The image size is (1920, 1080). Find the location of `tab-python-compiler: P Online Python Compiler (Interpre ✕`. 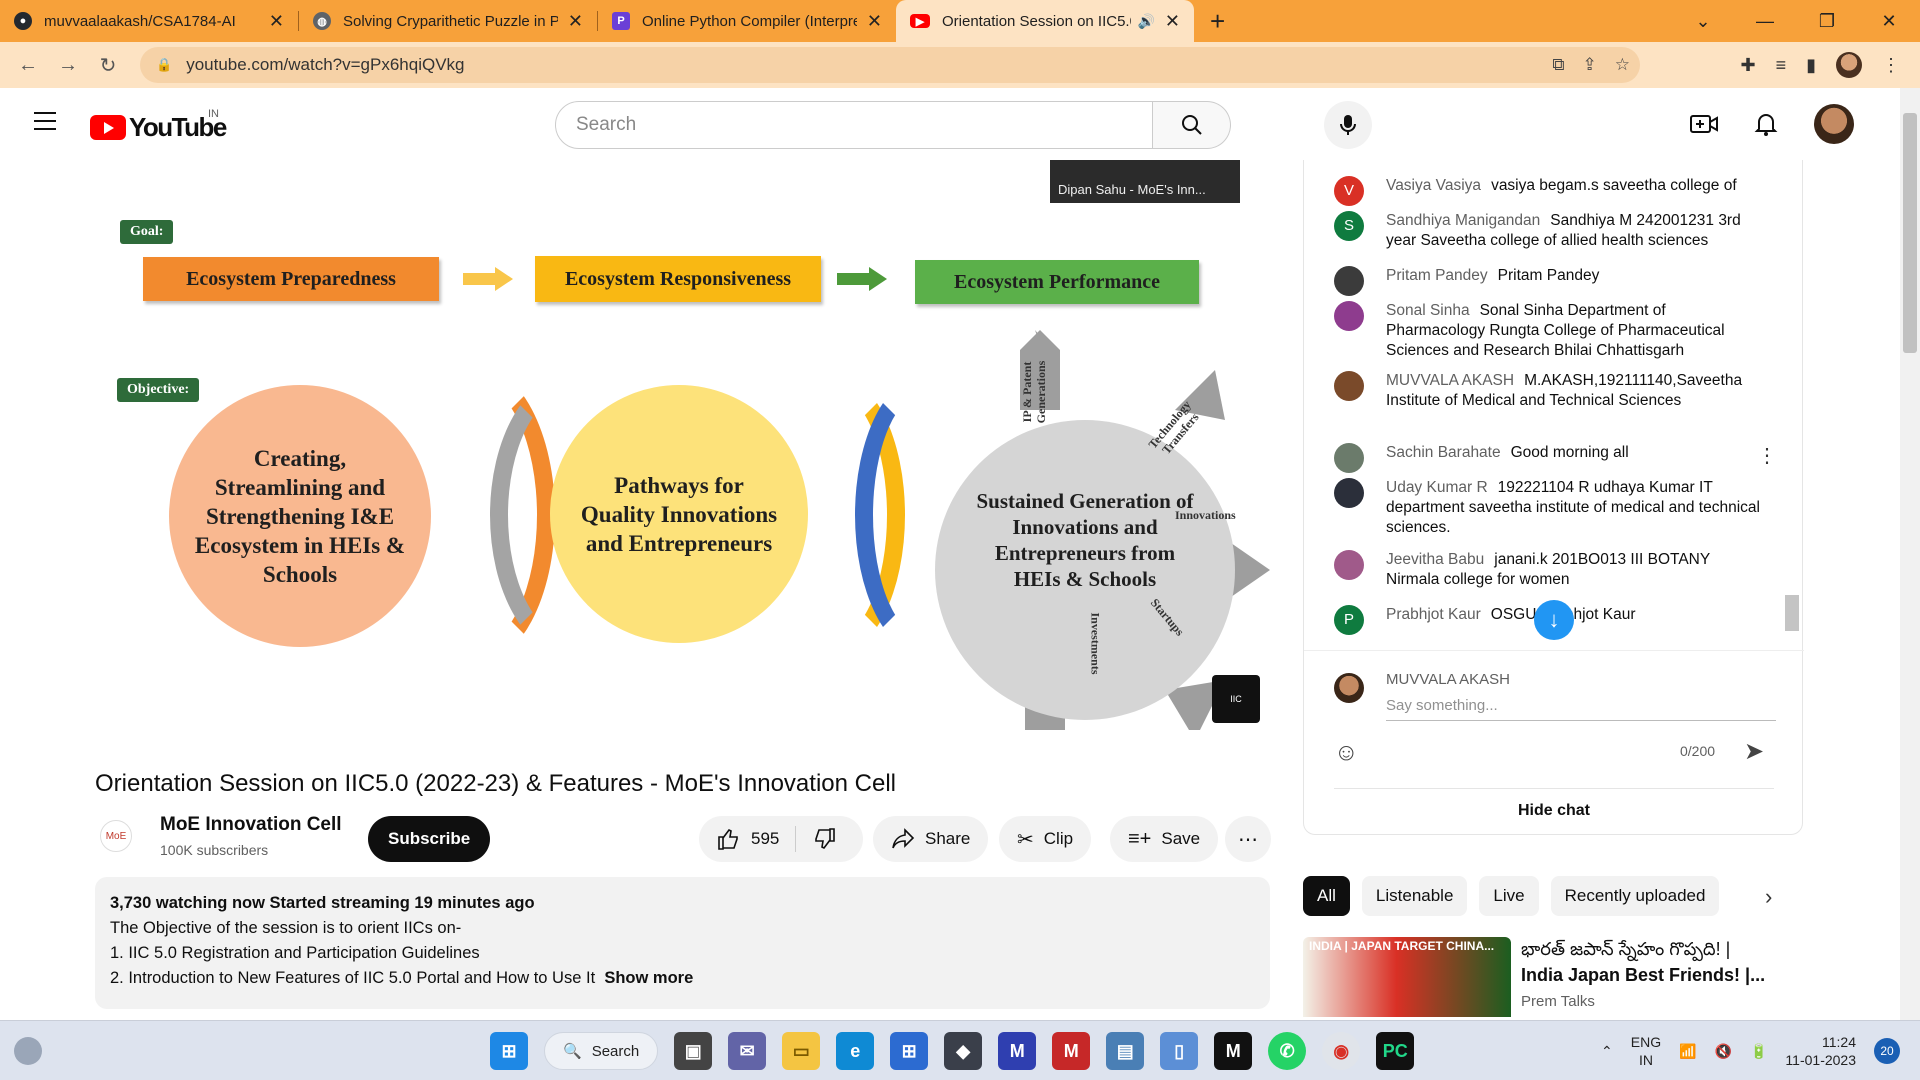

tab-python-compiler: P Online Python Compiler (Interpre ✕ is located at coordinates (747, 21).